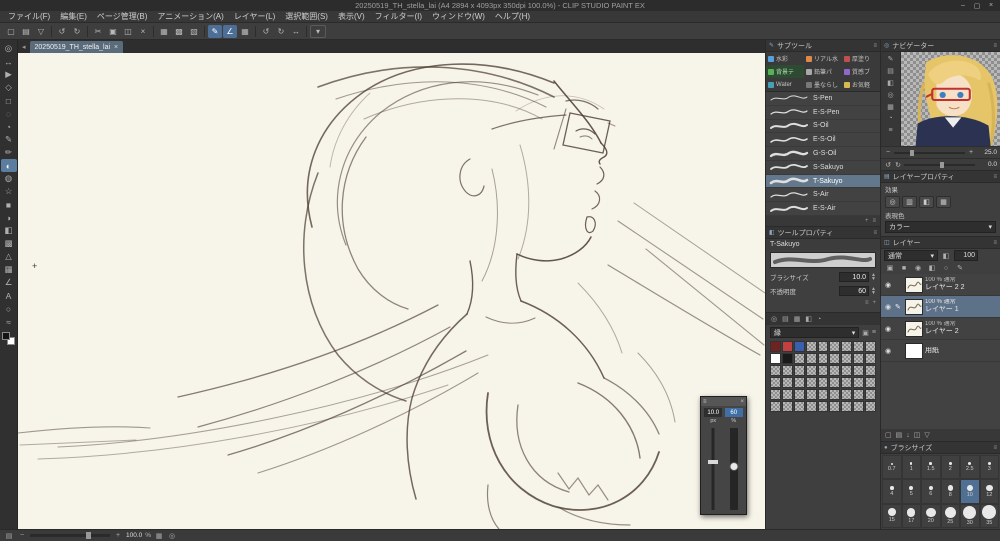 This screenshot has width=1000, height=541. I want to click on tool-property-menu-icon: ≡, so click(875, 233).